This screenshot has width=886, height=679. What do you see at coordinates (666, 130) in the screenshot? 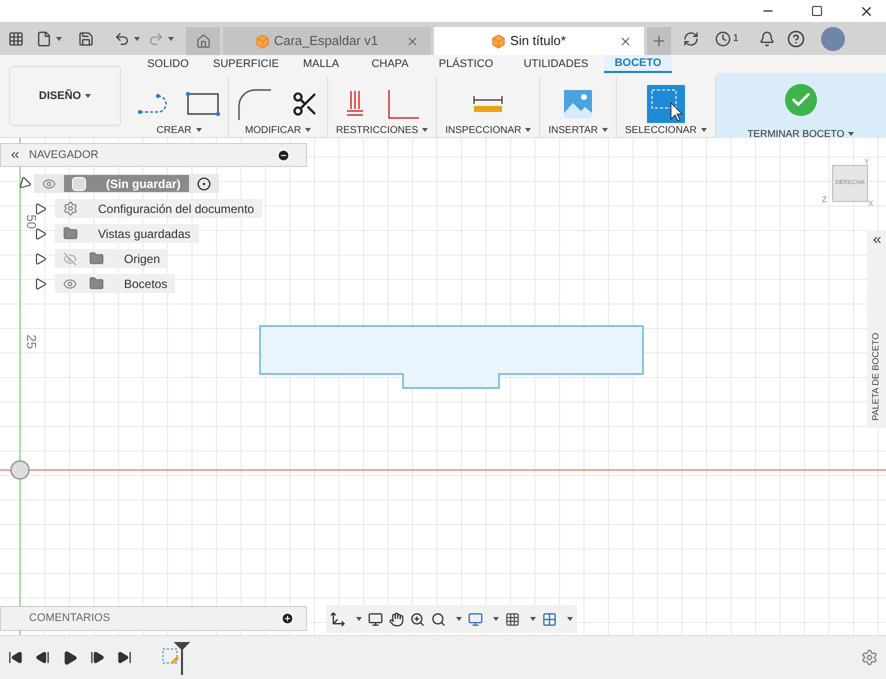
I see `group-label: SELECCIONAR` at bounding box center [666, 130].